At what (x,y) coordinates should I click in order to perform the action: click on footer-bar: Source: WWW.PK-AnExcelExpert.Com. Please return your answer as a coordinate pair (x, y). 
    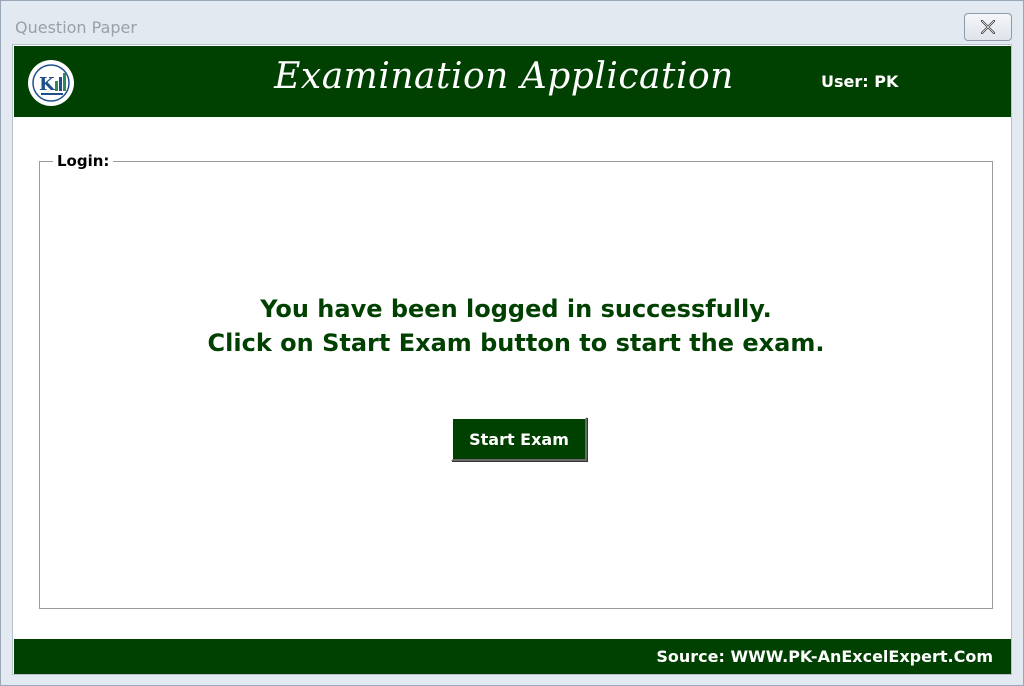
    Looking at the image, I should click on (512, 656).